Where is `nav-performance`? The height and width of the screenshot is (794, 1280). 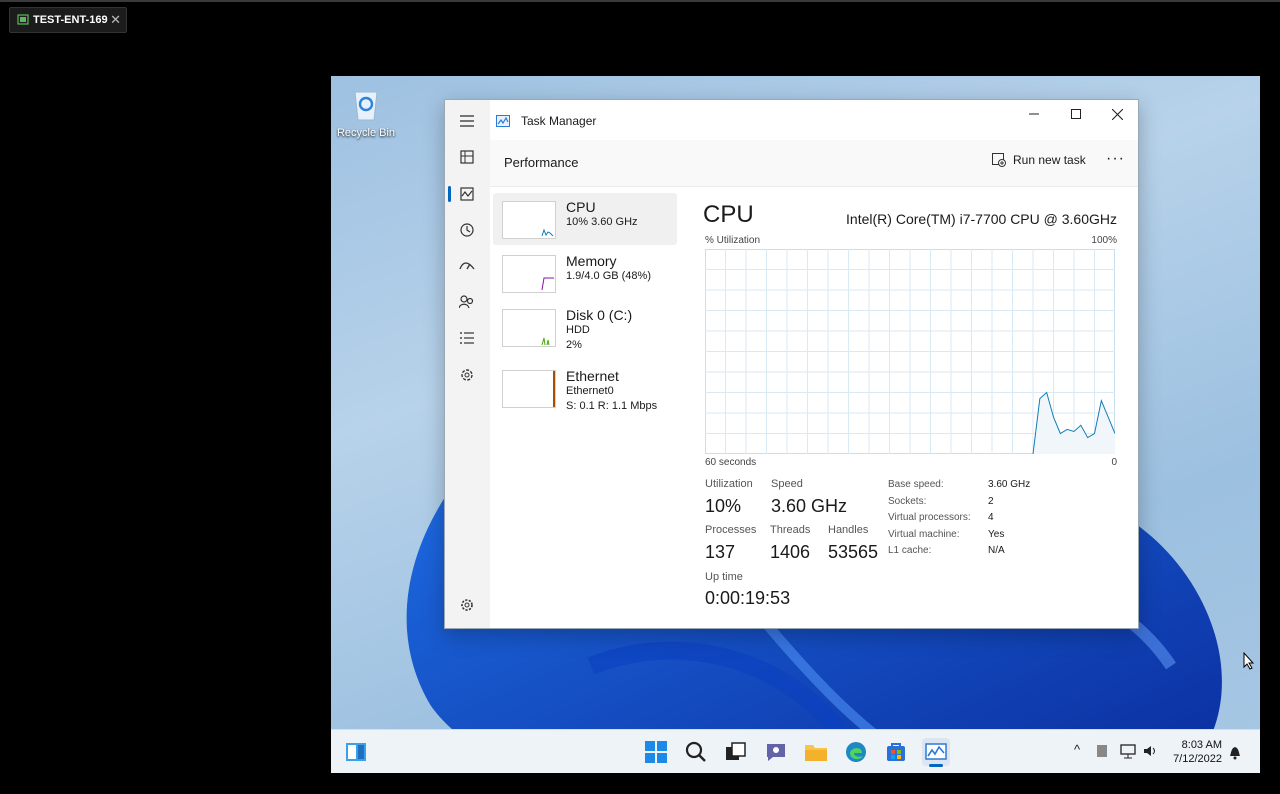 nav-performance is located at coordinates (467, 194).